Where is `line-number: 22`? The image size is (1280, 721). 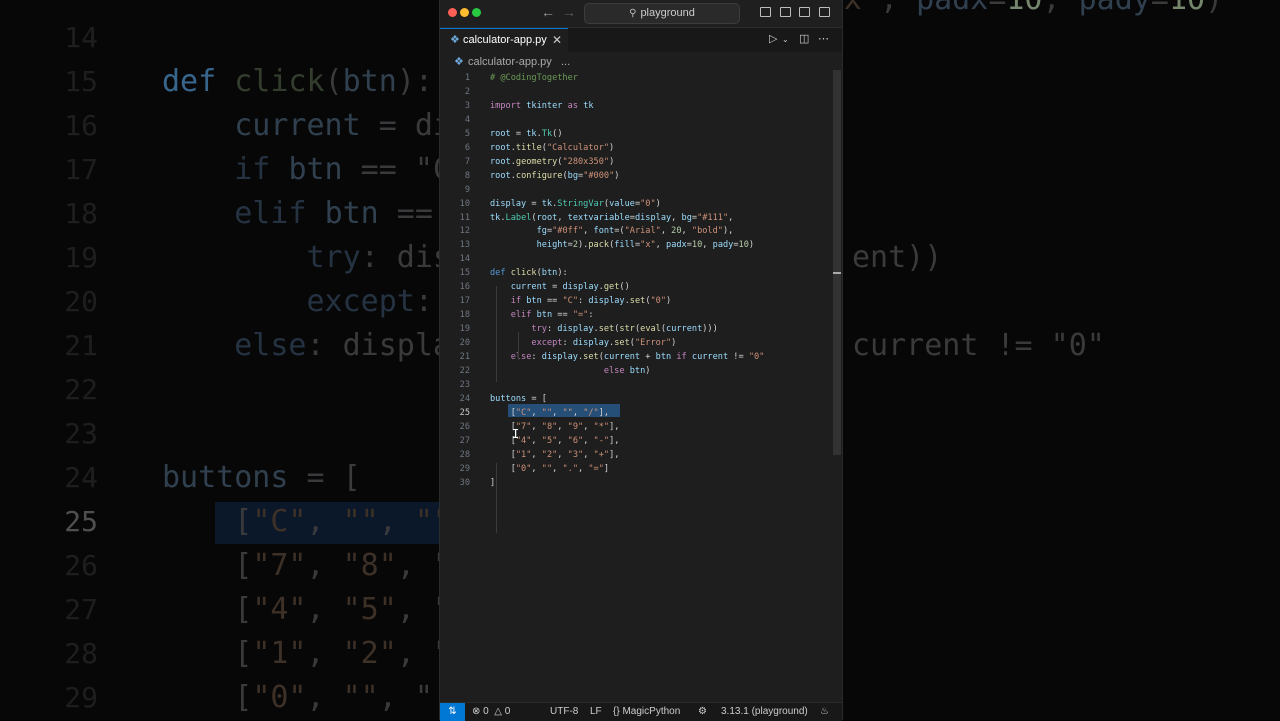 line-number: 22 is located at coordinates (464, 370).